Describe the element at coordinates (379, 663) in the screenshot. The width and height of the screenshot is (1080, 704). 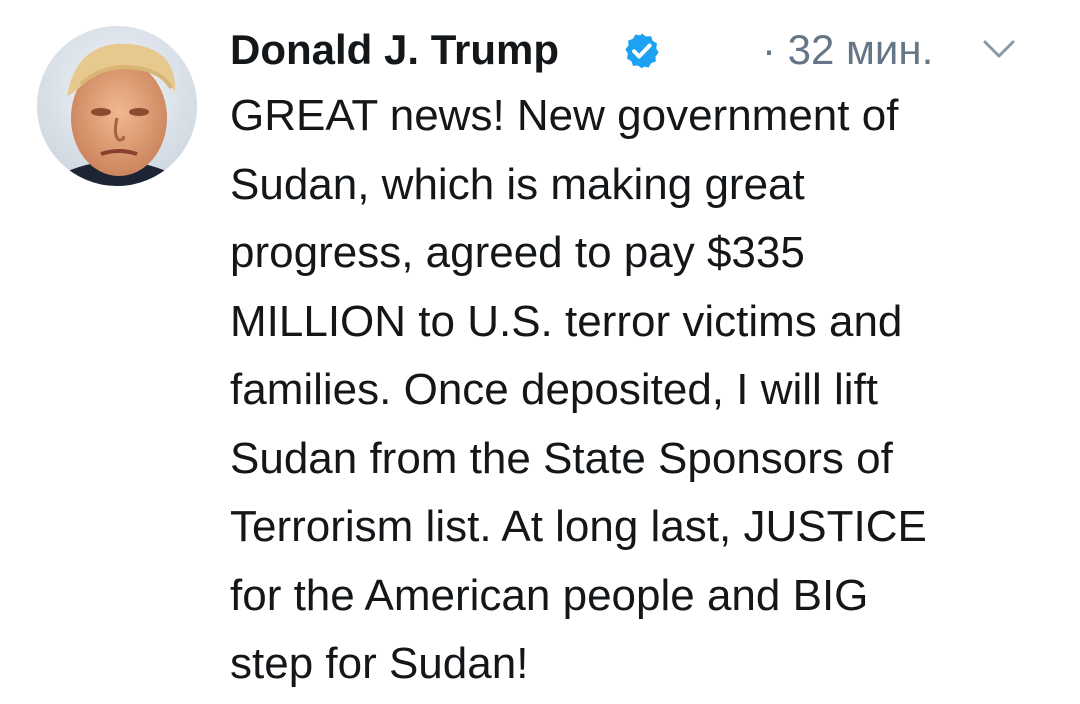
I see `tweet-text-line: step for Sudan!` at that location.